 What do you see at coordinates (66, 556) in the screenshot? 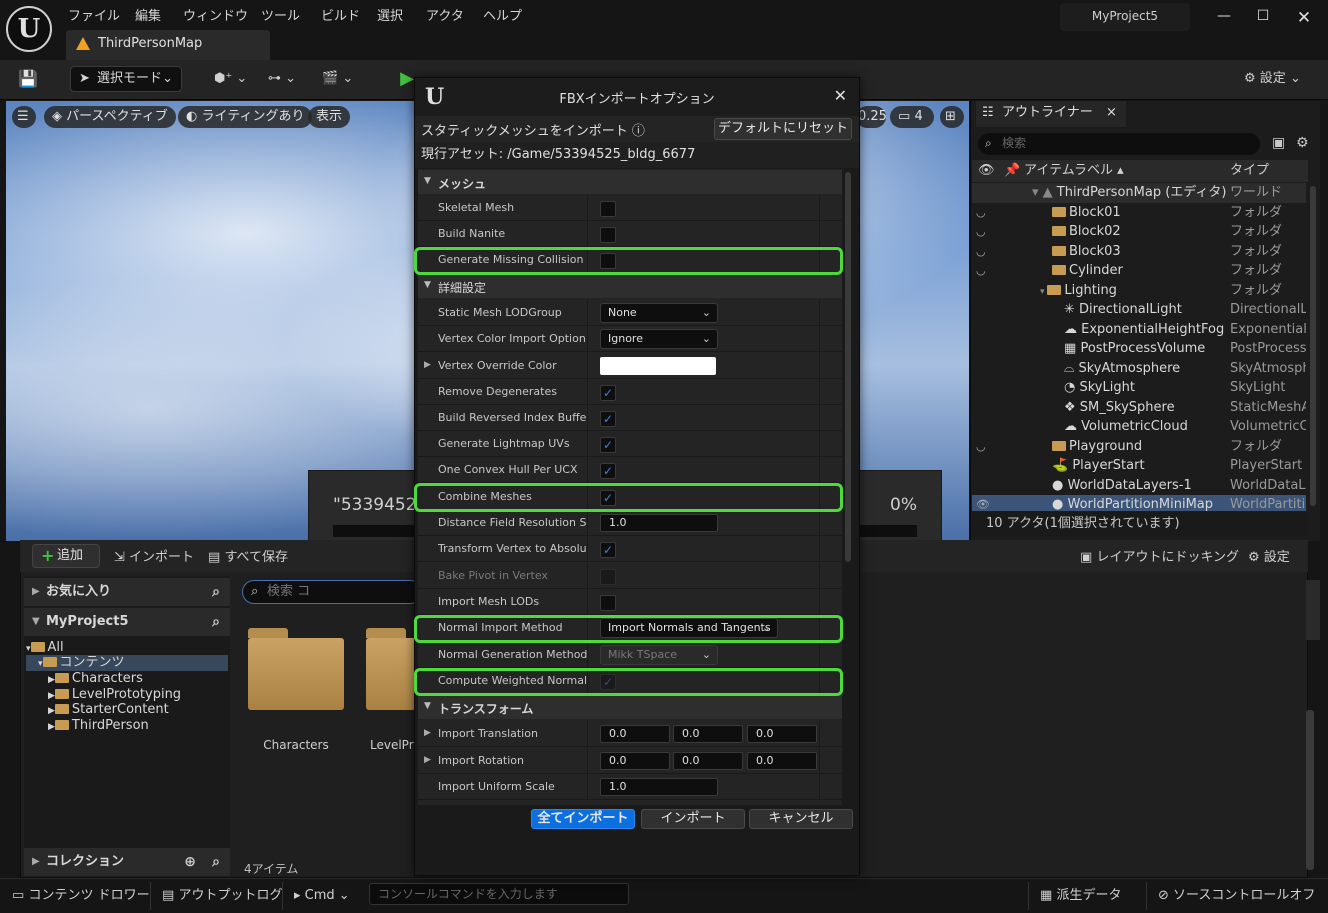
I see `add-button: + 追加` at bounding box center [66, 556].